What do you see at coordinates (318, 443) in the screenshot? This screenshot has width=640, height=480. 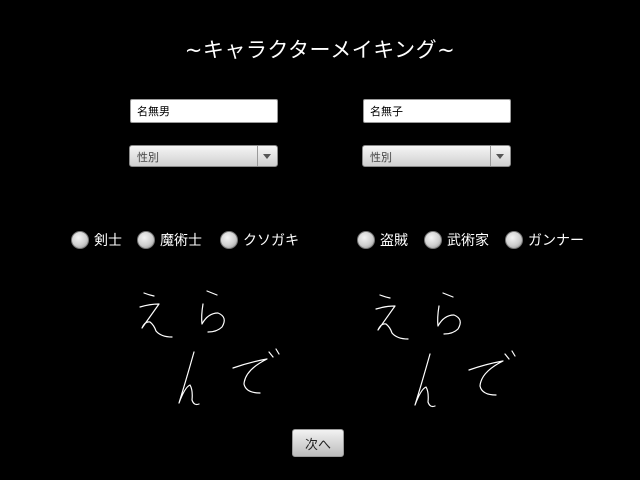 I see `next-button: 次へ` at bounding box center [318, 443].